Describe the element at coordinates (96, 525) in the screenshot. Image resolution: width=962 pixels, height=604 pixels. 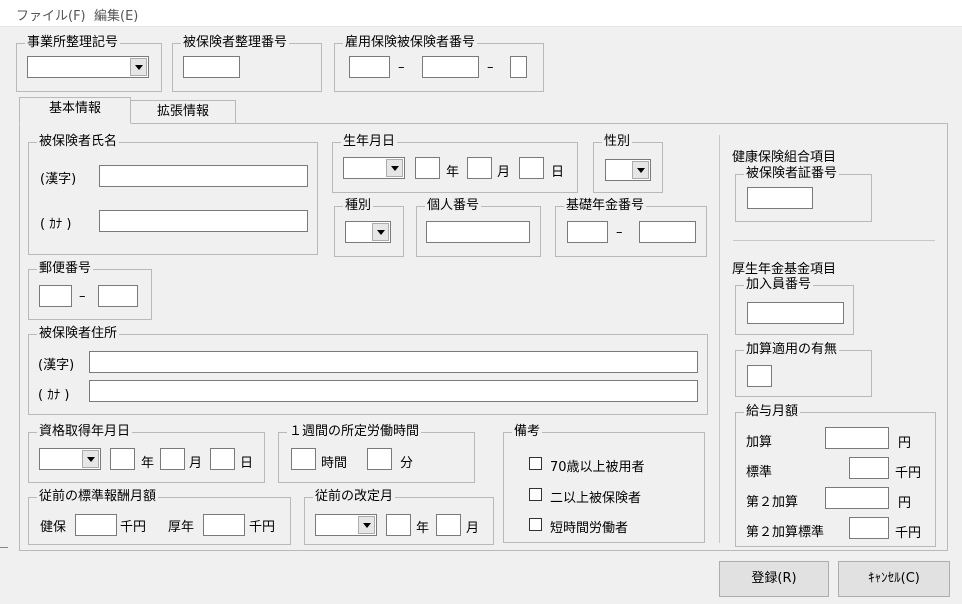
I see `health-amount-input` at that location.